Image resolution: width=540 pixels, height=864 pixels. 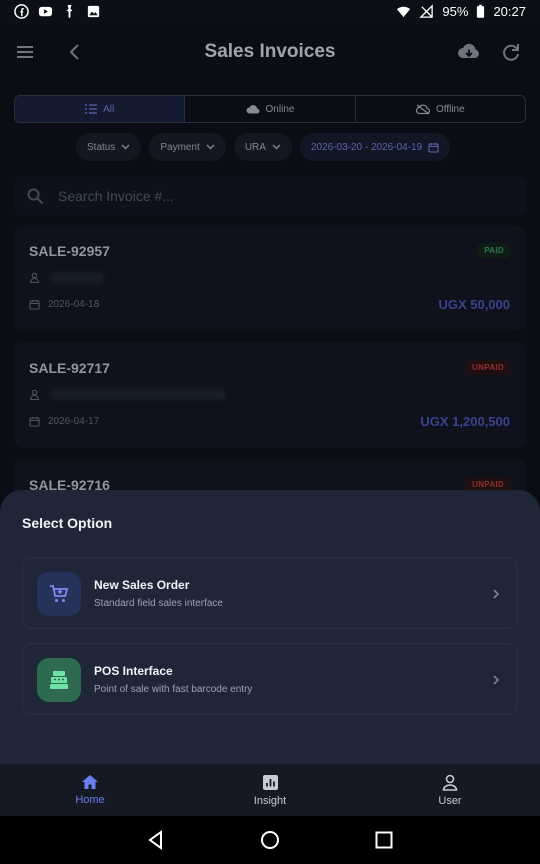 I want to click on wifi-icon, so click(x=404, y=12).